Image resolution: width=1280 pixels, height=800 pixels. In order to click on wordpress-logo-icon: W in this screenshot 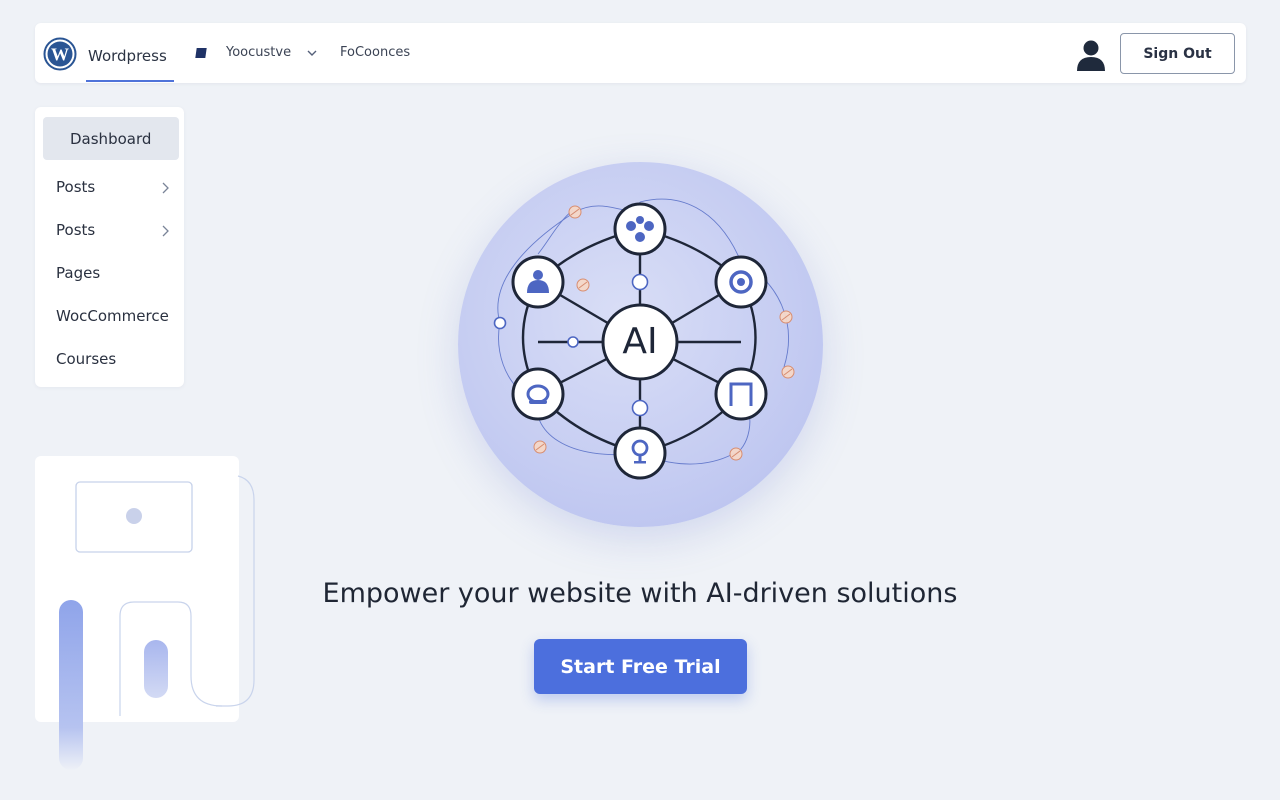, I will do `click(60, 56)`.